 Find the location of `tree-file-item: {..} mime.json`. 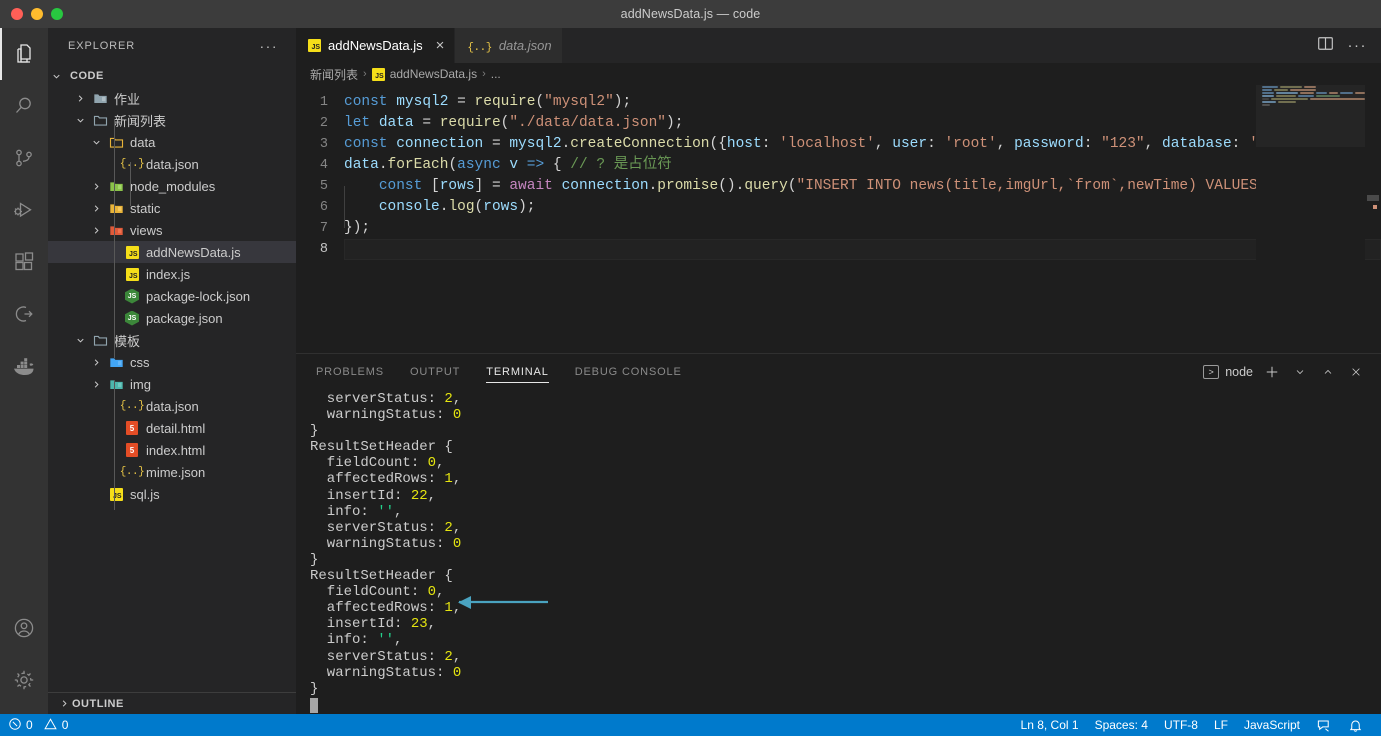

tree-file-item: {..} mime.json is located at coordinates (172, 472).